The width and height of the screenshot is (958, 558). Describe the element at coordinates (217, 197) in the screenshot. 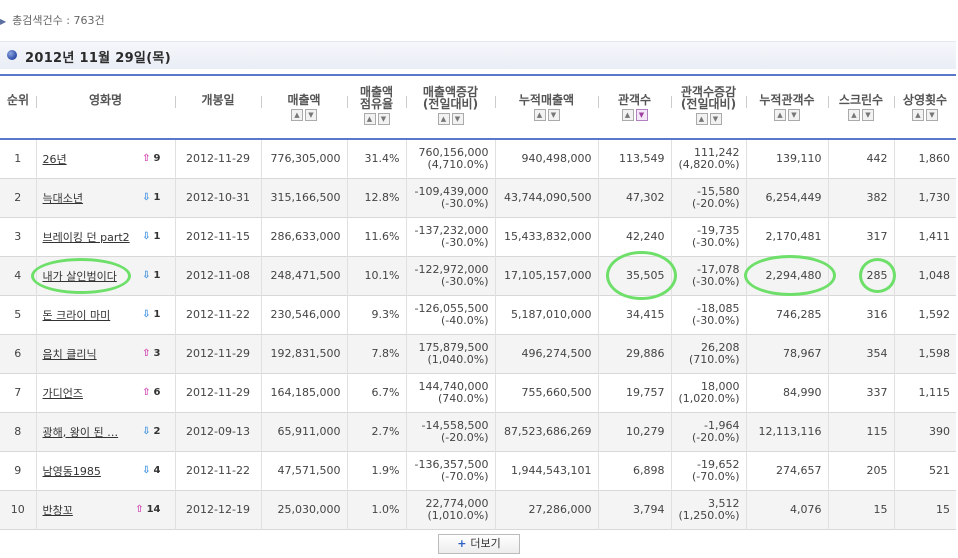

I see `open-date-cell: 2012-10-31` at that location.